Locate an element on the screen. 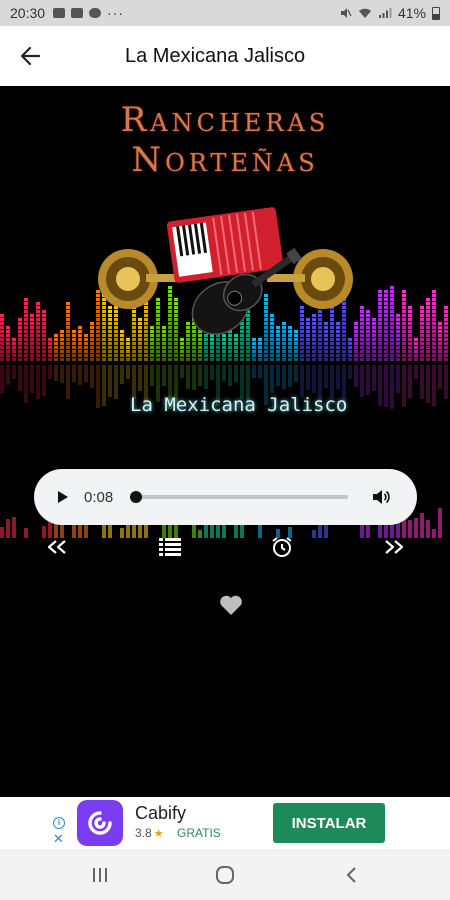 The image size is (450, 900). battery-icon is located at coordinates (436, 13).